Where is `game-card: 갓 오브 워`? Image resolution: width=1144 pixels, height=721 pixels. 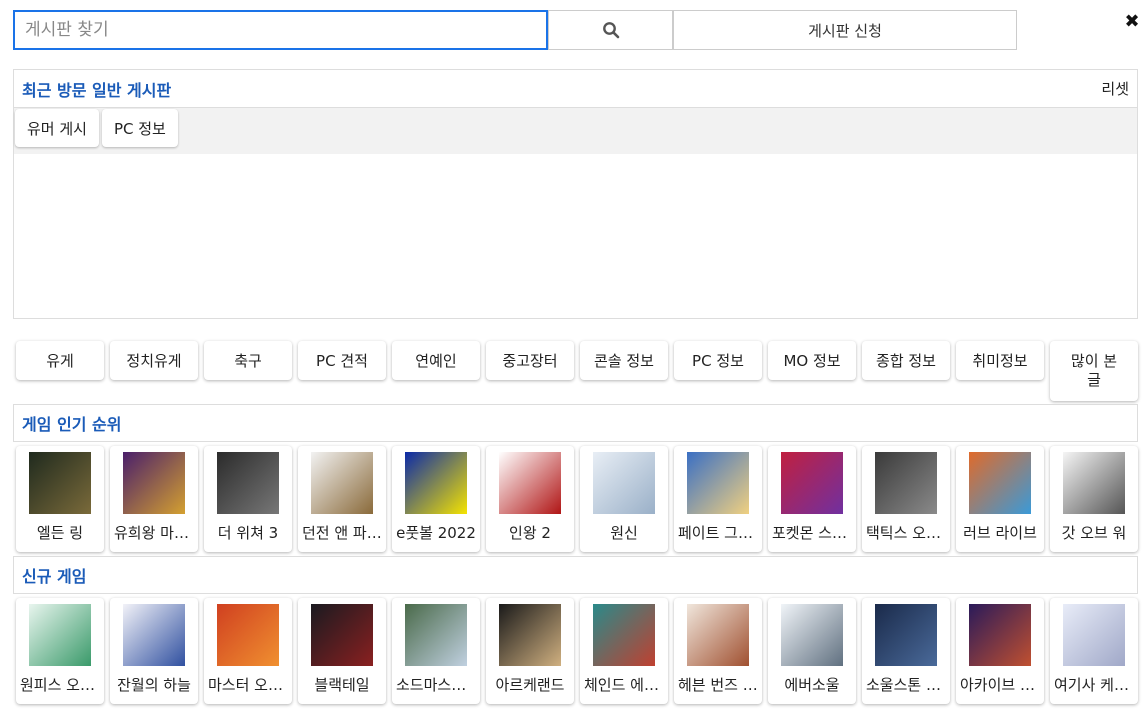
game-card: 갓 오브 워 is located at coordinates (1094, 499).